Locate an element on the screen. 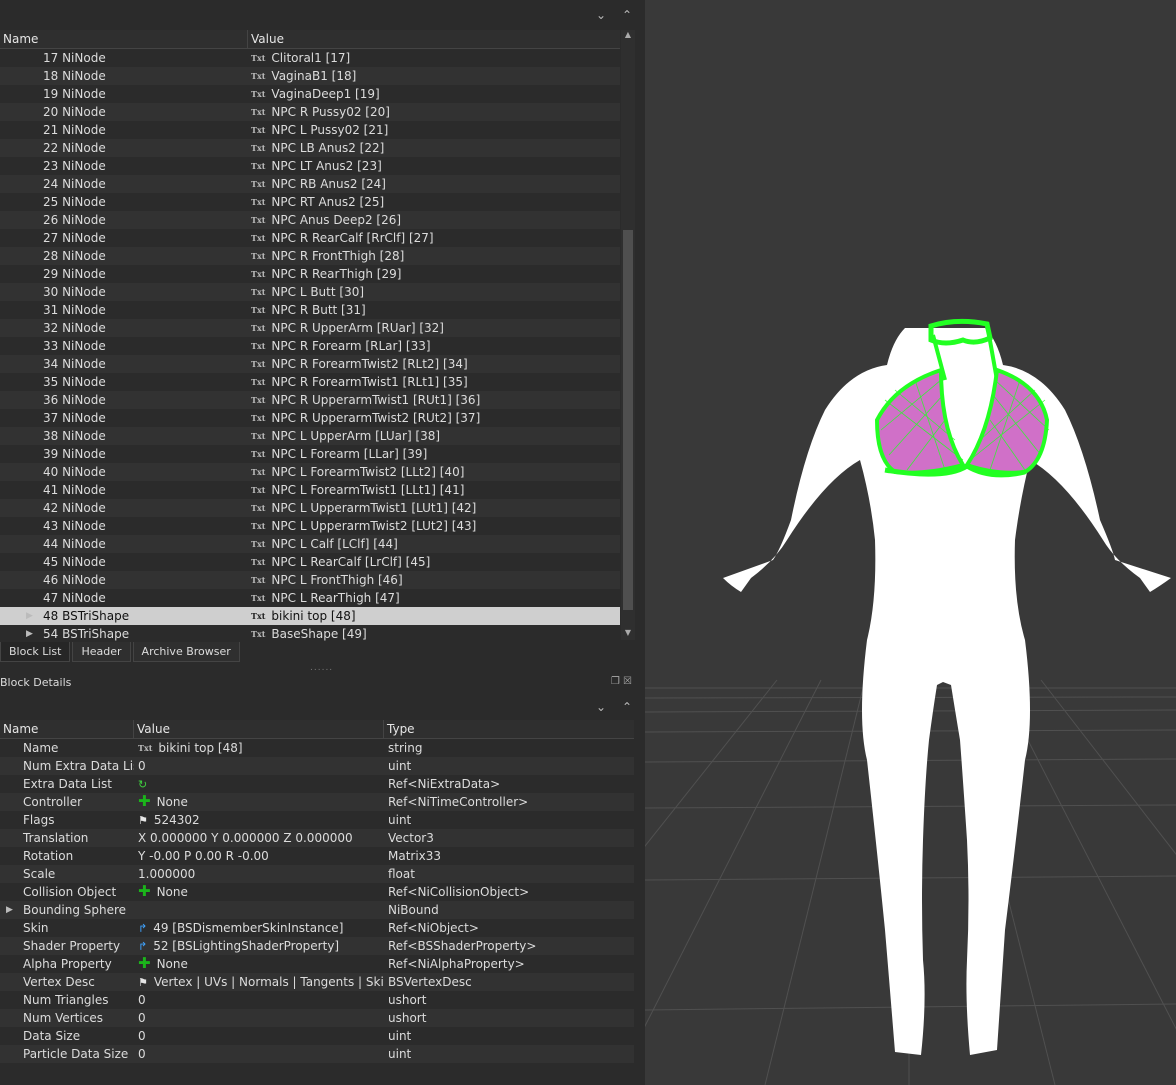 The width and height of the screenshot is (1176, 1085). detail-value-cell: ↻ is located at coordinates (259, 784).